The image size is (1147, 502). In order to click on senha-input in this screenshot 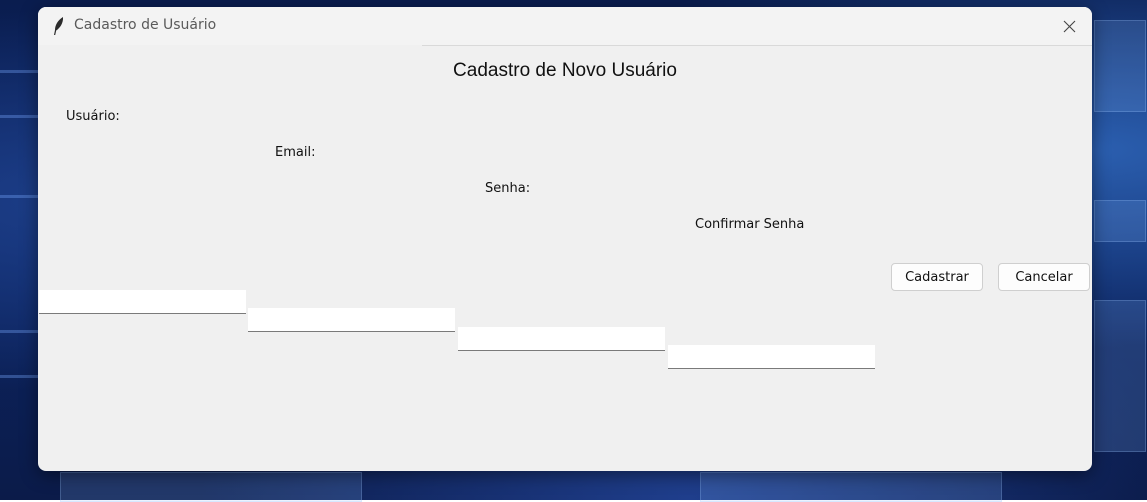, I will do `click(561, 339)`.